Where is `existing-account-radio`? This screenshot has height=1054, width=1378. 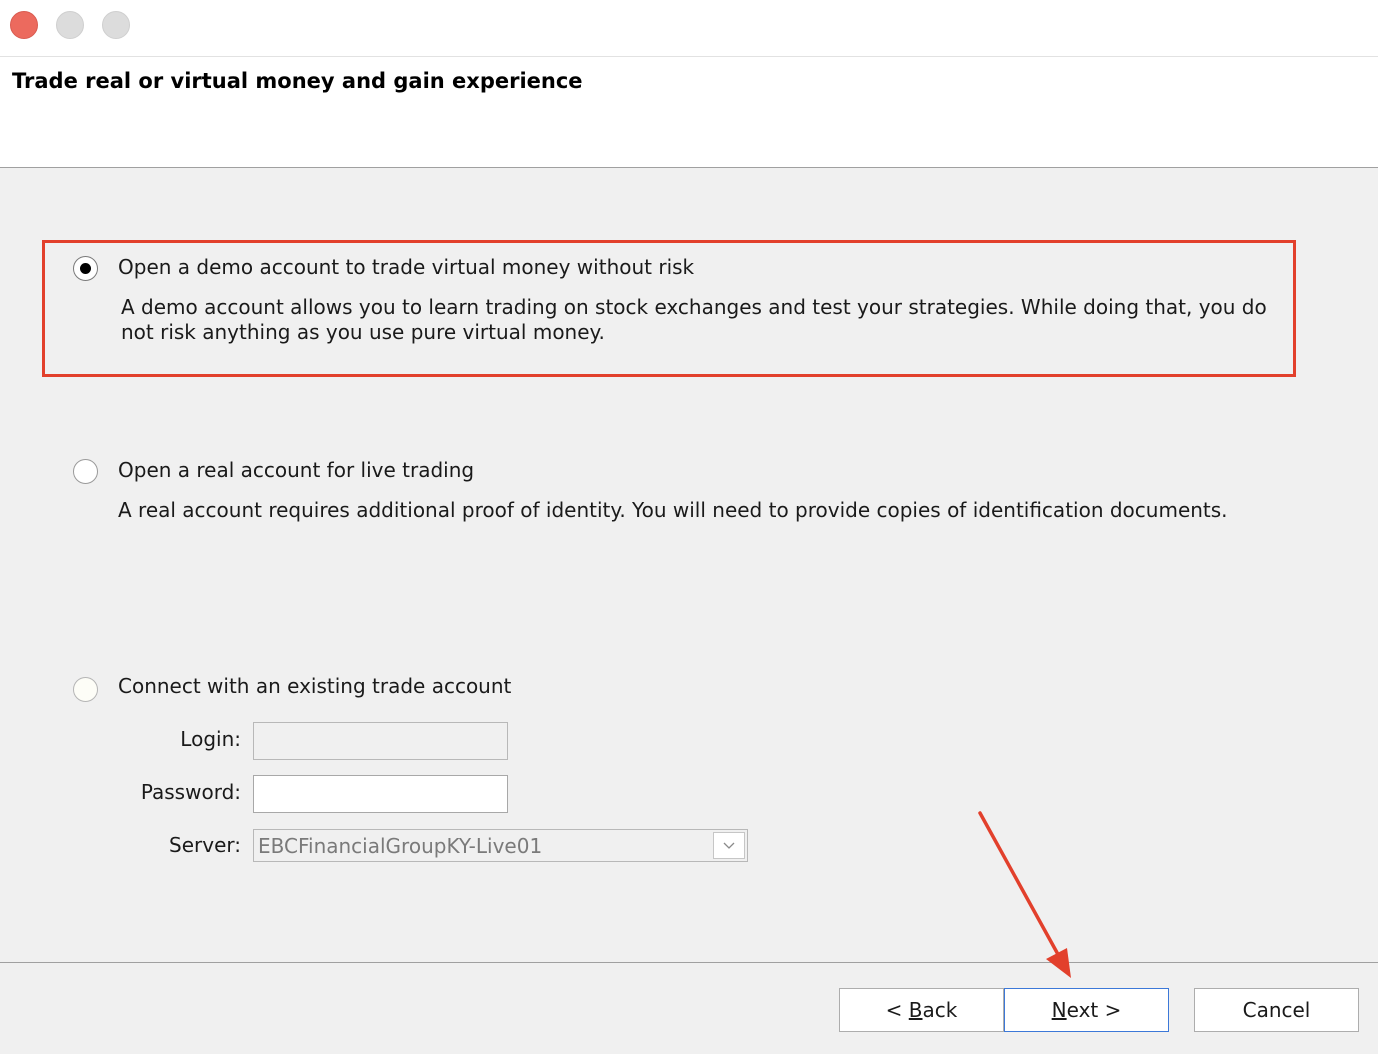
existing-account-radio is located at coordinates (85, 689).